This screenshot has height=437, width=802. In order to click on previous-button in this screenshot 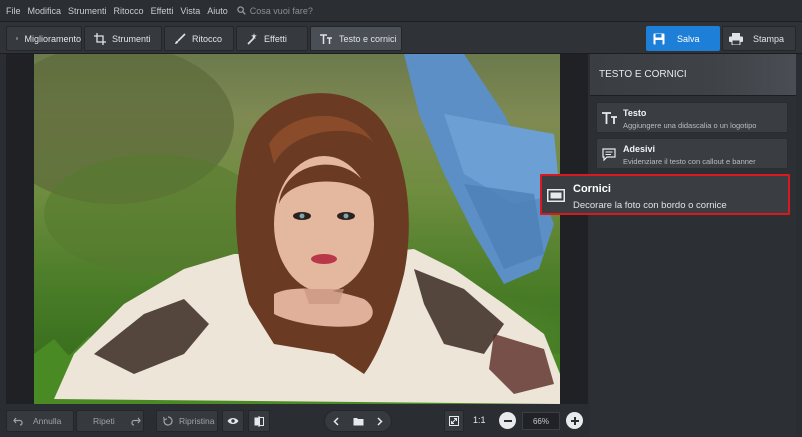, I will do `click(336, 421)`.